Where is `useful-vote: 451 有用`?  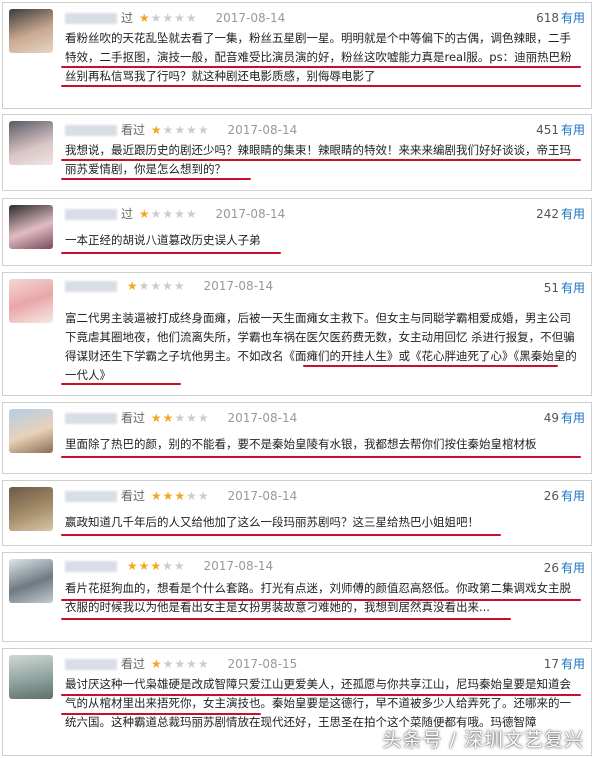 useful-vote: 451 有用 is located at coordinates (560, 129).